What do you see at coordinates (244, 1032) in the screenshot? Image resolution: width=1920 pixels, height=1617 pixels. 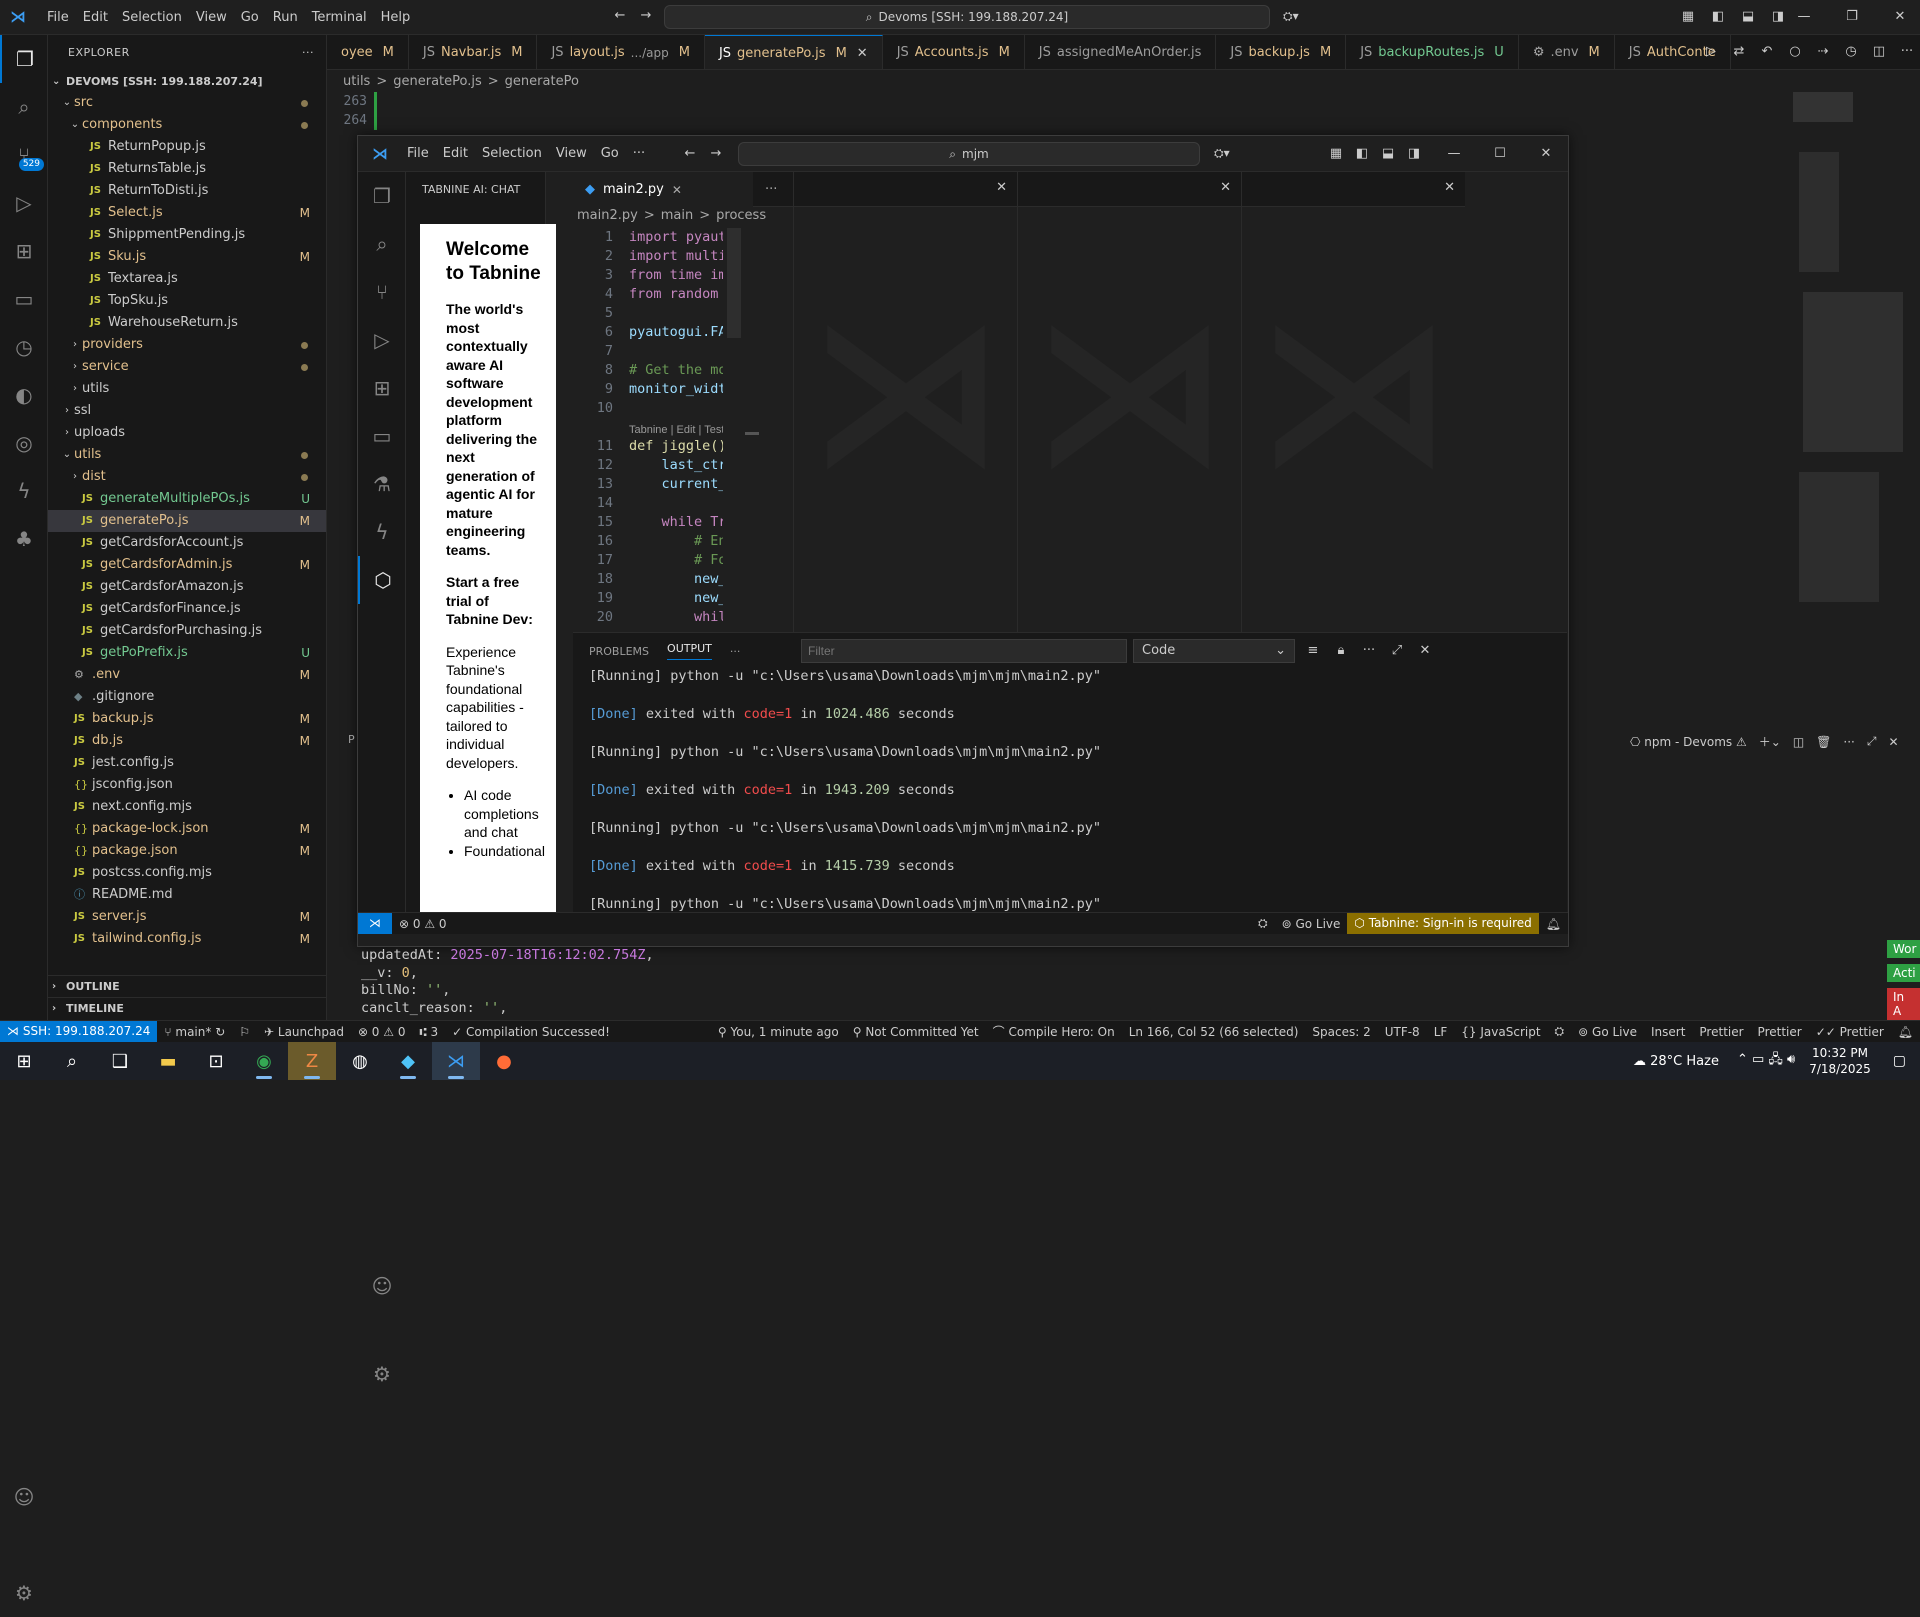 I see `gitlens-icon: ⚐` at bounding box center [244, 1032].